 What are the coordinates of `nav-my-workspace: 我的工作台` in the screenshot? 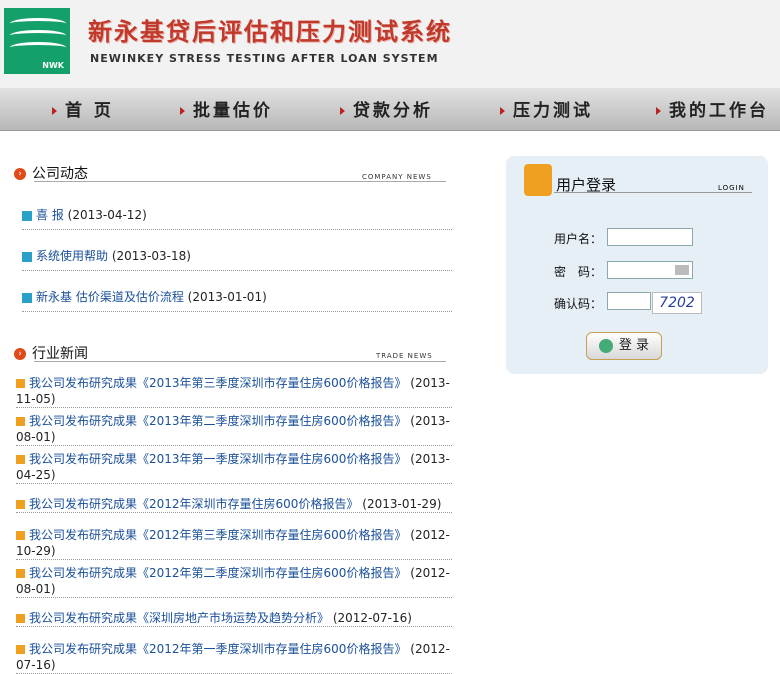 It's located at (712, 108).